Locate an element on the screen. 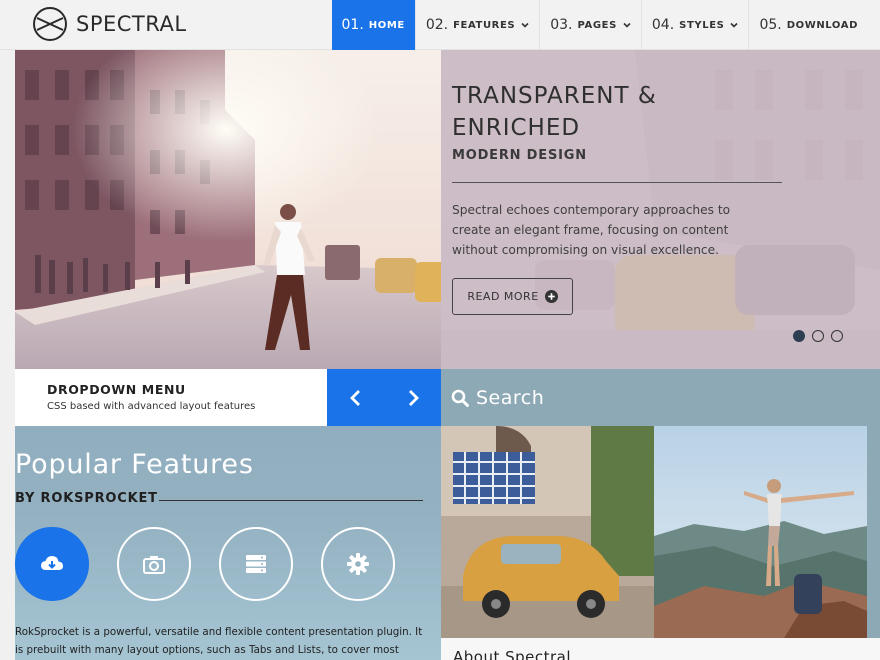 The image size is (880, 660). nav-item-download: 05. DOWNLOAD is located at coordinates (808, 25).